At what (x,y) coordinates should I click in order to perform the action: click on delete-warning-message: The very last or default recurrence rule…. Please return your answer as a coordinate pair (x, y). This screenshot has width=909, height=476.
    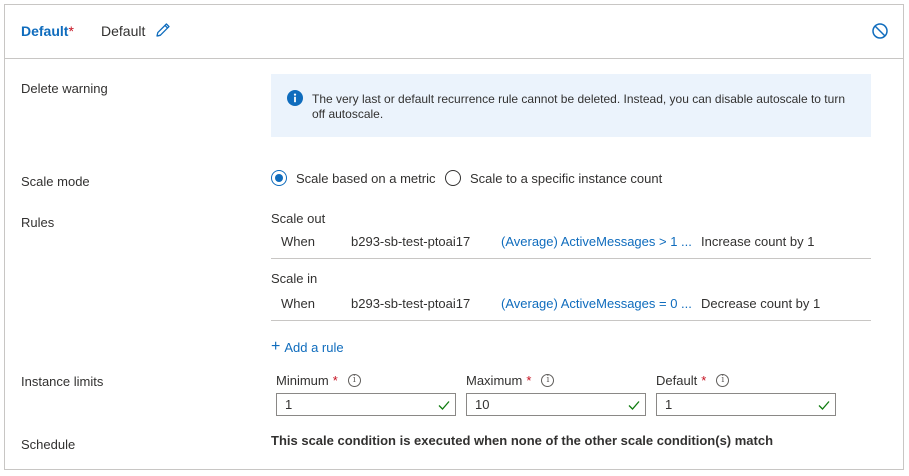
    Looking at the image, I should click on (571, 105).